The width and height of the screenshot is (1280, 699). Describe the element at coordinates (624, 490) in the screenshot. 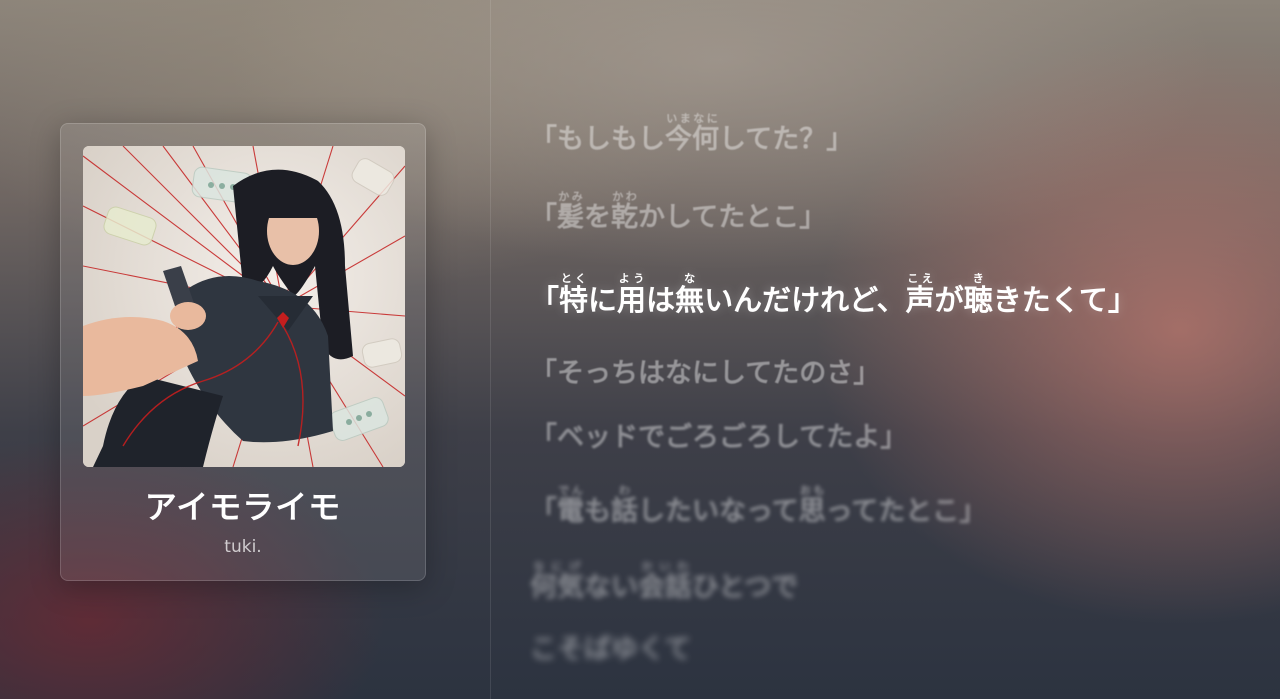

I see `lyric-furigana: わ` at that location.